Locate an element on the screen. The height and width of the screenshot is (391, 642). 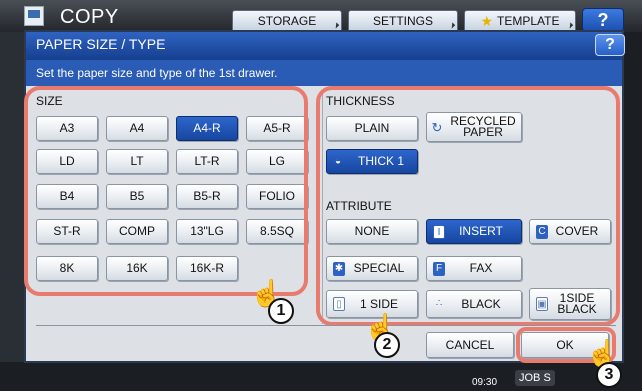
step-3-badge: 3 is located at coordinates (609, 375).